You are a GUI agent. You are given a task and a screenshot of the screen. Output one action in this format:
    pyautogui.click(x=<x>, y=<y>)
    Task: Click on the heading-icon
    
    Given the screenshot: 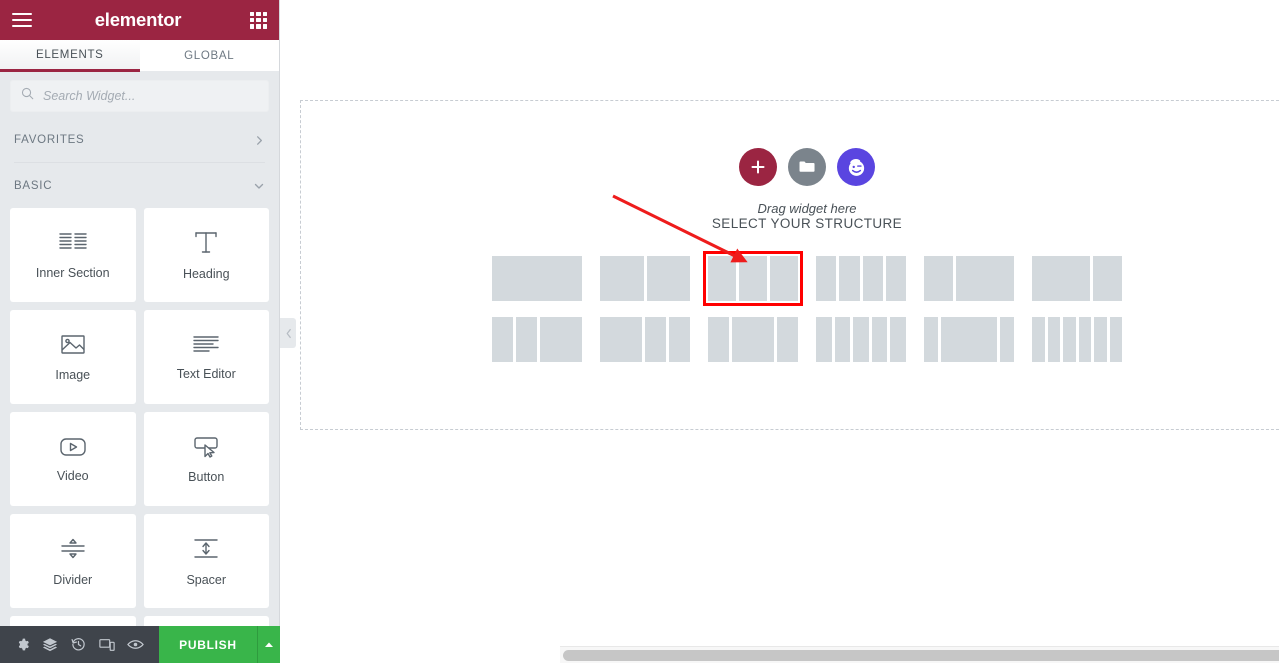 What is the action you would take?
    pyautogui.click(x=206, y=243)
    